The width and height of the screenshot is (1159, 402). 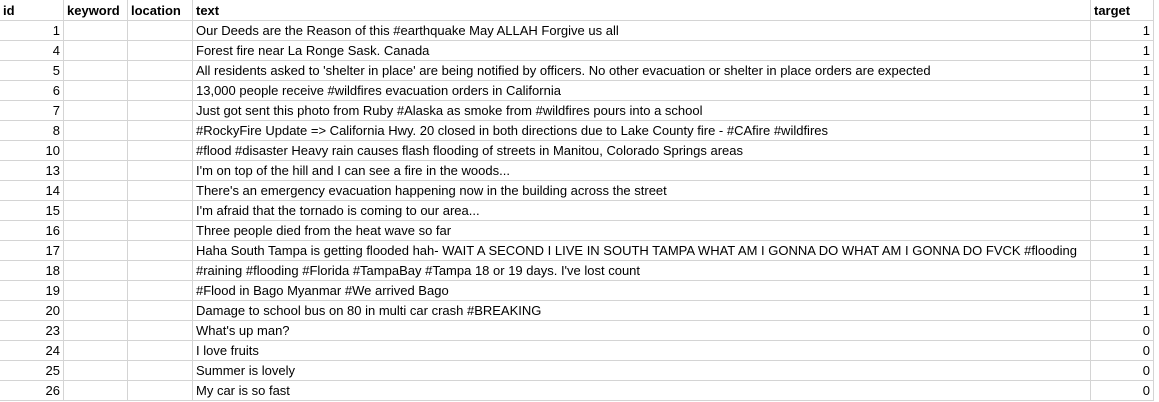 What do you see at coordinates (641, 330) in the screenshot?
I see `cell-text: What's up man?` at bounding box center [641, 330].